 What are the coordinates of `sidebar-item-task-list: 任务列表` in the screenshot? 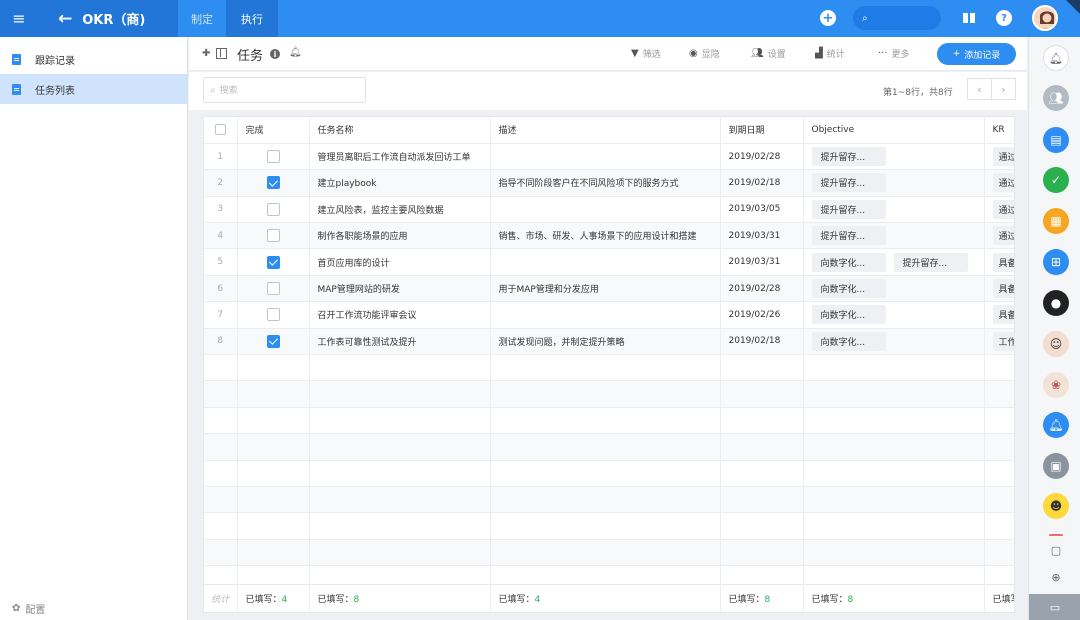 It's located at (93, 89).